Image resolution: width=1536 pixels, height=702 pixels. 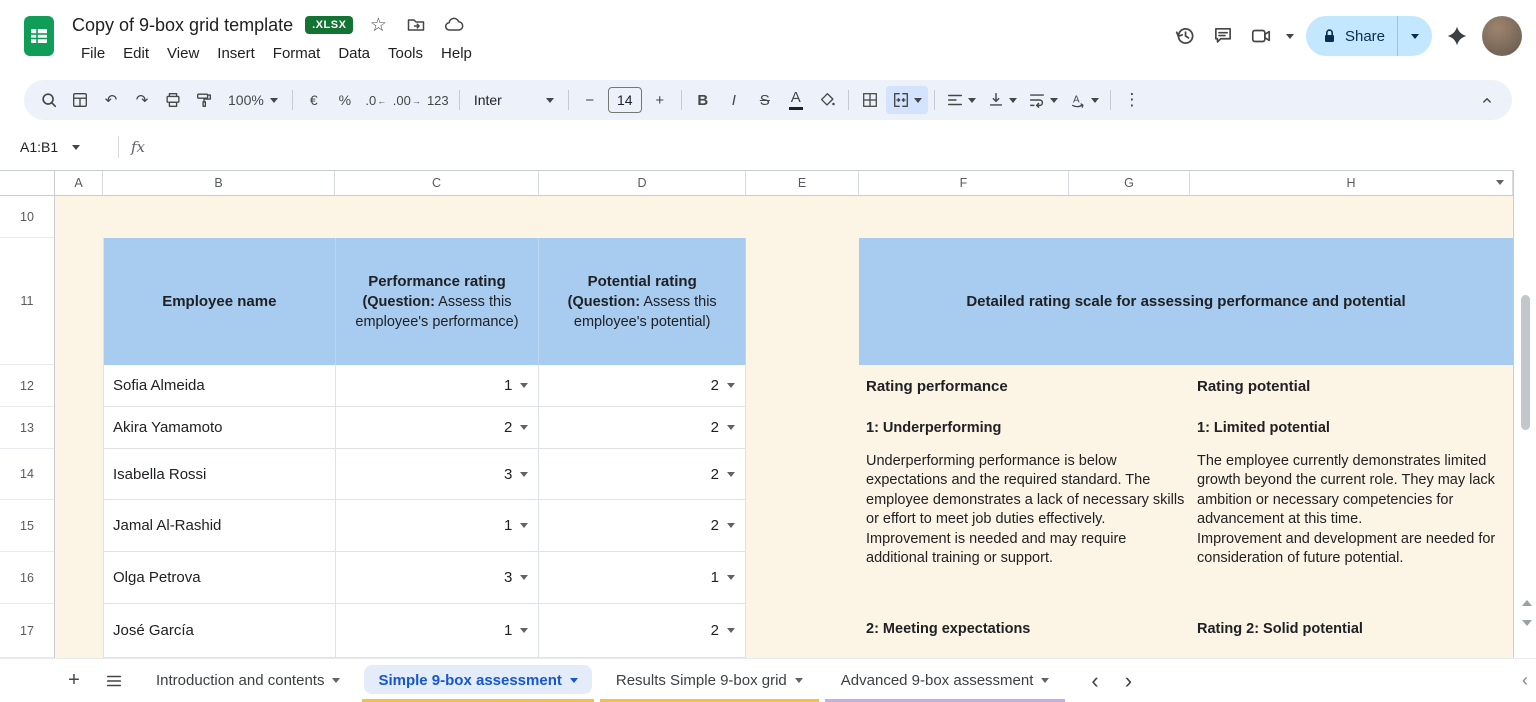 What do you see at coordinates (220, 578) in the screenshot?
I see `cell-employee-name: Olga Petrova` at bounding box center [220, 578].